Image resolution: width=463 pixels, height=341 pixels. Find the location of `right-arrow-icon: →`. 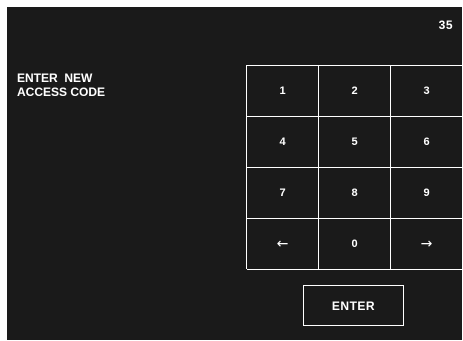

right-arrow-icon: → is located at coordinates (426, 244).